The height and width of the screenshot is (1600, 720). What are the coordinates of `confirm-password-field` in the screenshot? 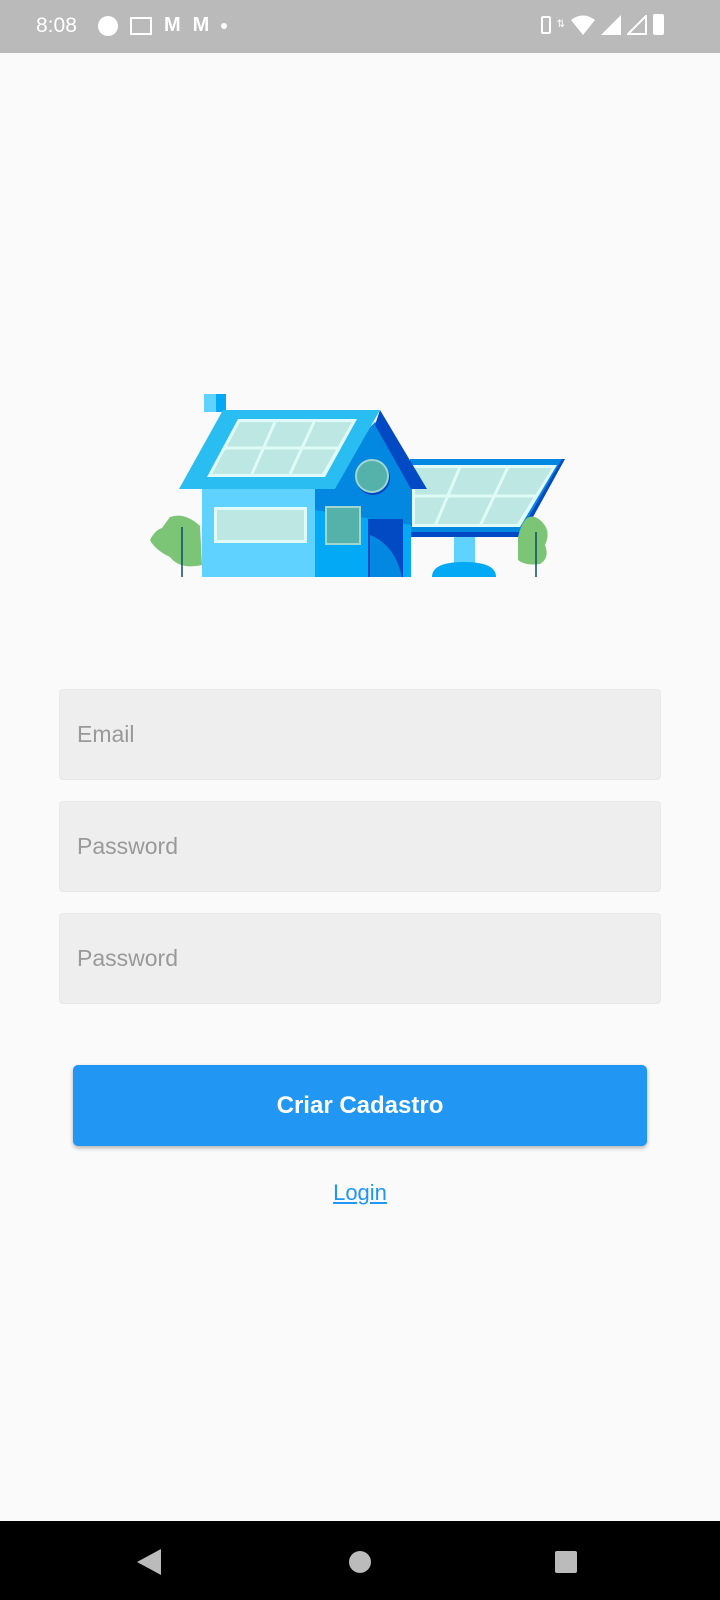 It's located at (360, 958).